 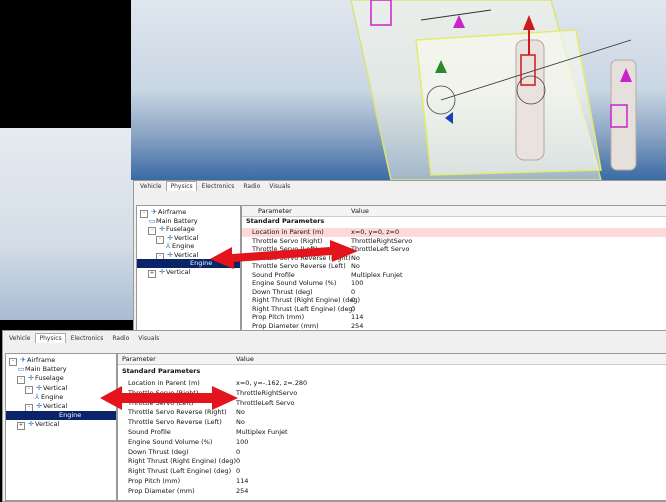 What do you see at coordinates (21, 369) in the screenshot?
I see `battery-icon: ▭` at bounding box center [21, 369].